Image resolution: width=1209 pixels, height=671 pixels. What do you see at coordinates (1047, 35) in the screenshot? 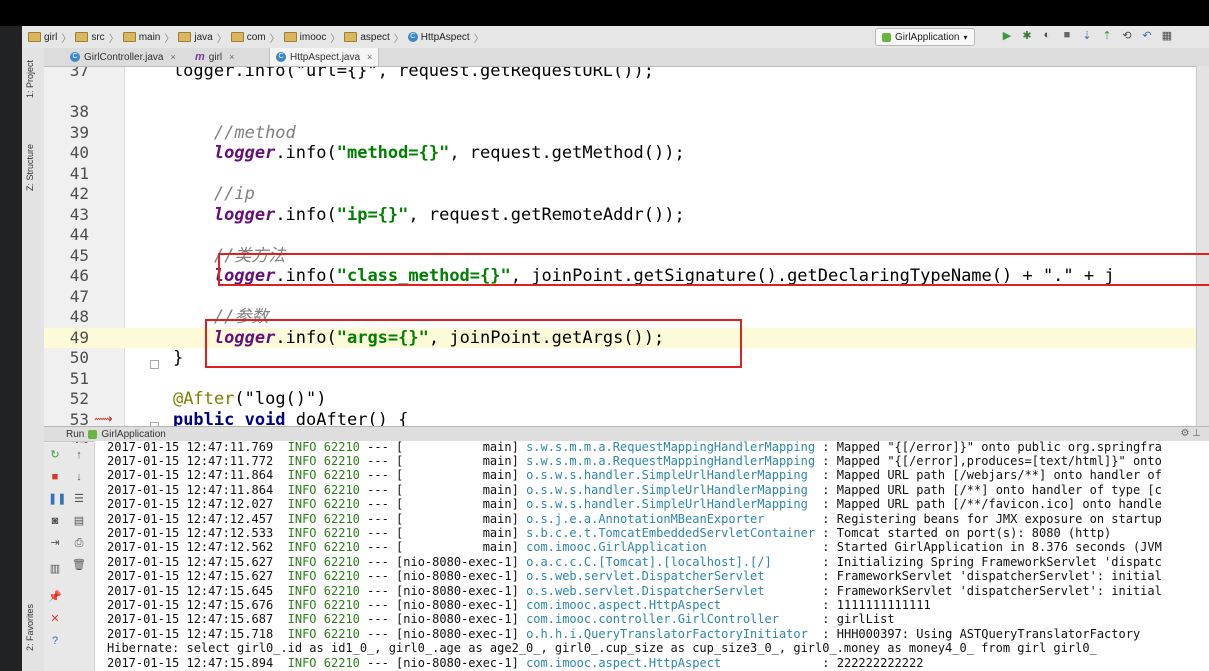
I see `coverage-icon: ◐` at bounding box center [1047, 35].